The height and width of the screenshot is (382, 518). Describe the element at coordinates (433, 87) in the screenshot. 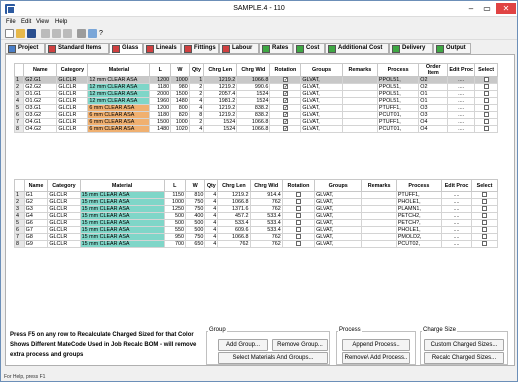

I see `order-item-cell: O2` at that location.